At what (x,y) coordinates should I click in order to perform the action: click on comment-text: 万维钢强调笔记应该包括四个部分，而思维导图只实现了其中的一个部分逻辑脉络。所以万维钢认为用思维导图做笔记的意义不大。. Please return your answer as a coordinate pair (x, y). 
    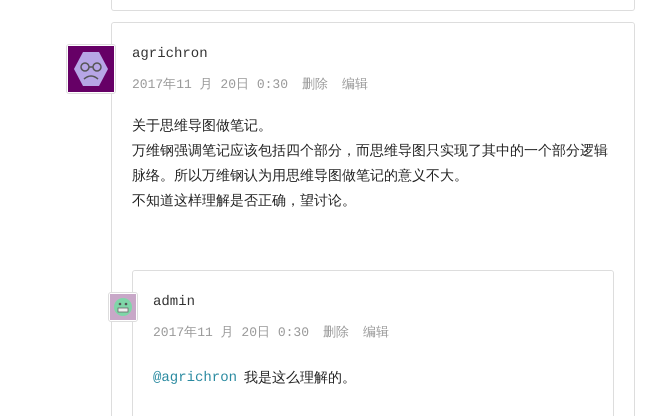
    Looking at the image, I should click on (370, 164).